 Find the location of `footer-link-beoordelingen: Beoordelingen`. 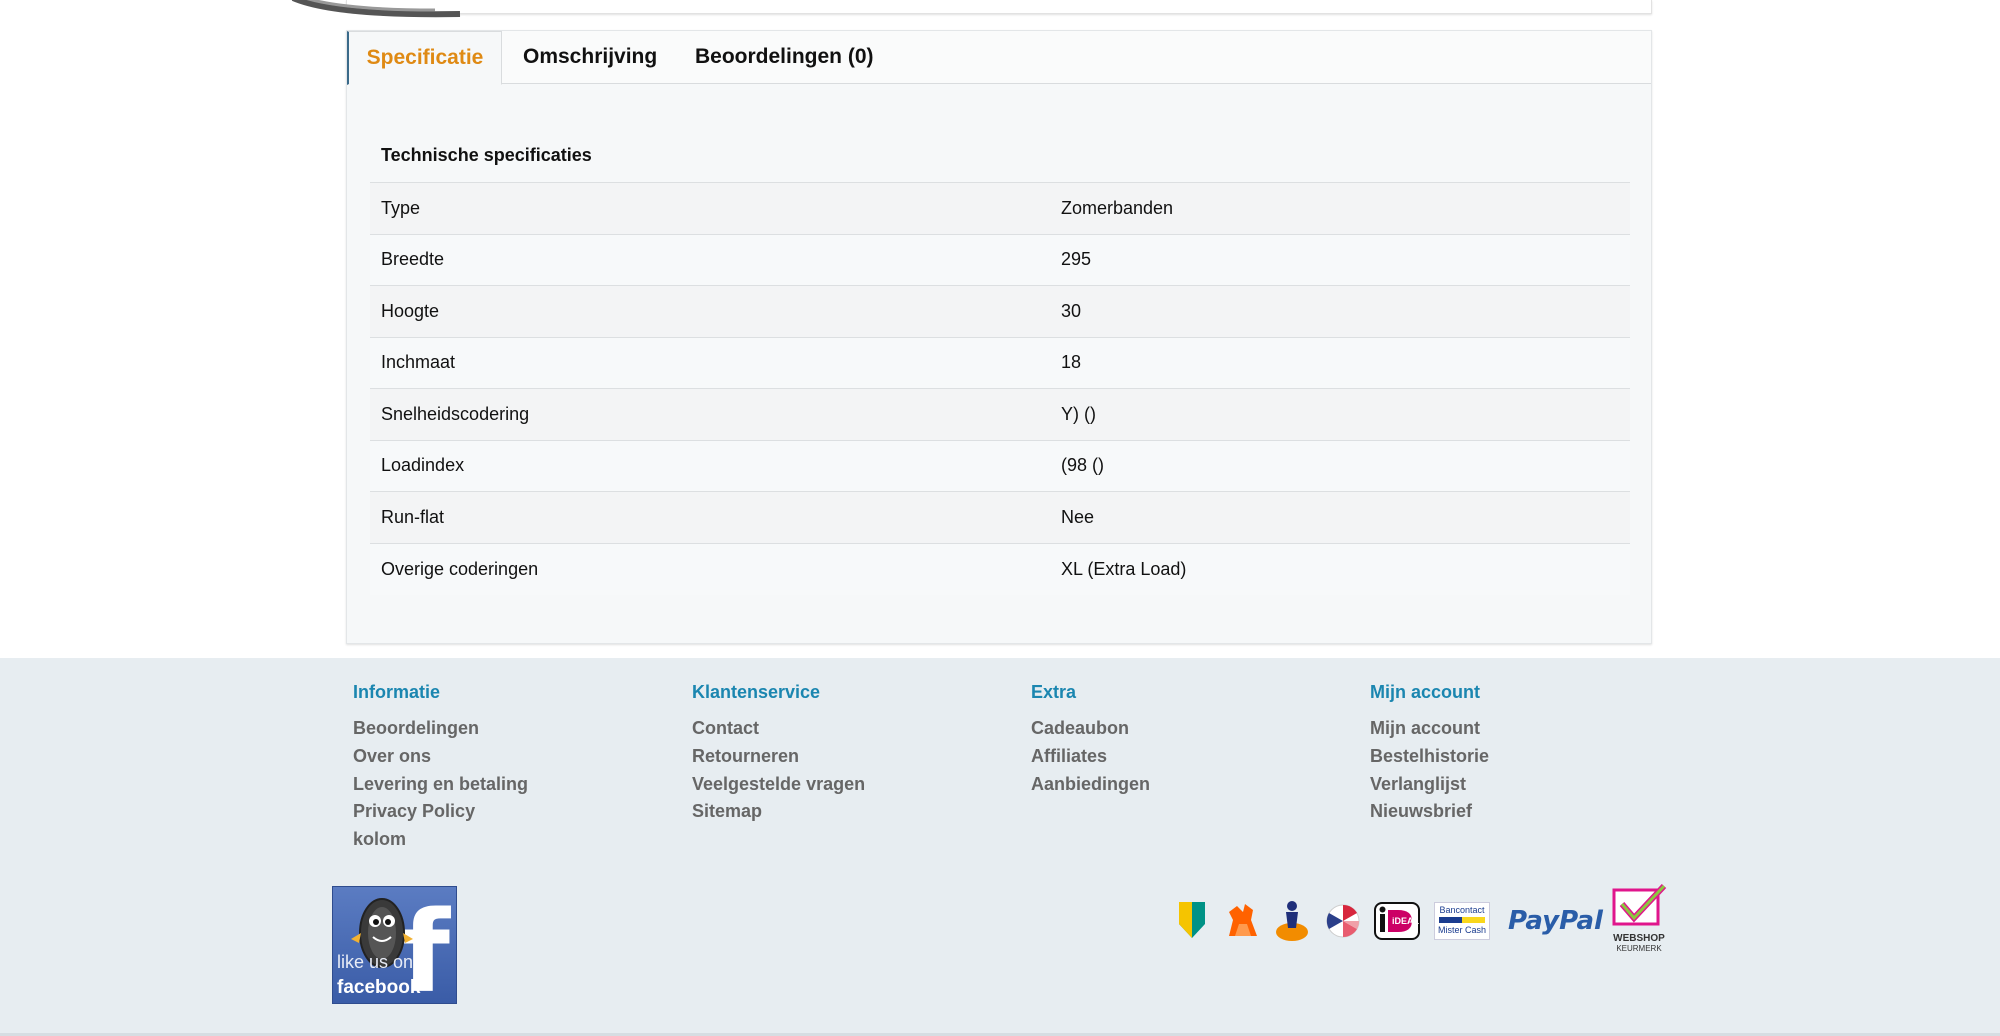

footer-link-beoordelingen: Beoordelingen is located at coordinates (440, 729).